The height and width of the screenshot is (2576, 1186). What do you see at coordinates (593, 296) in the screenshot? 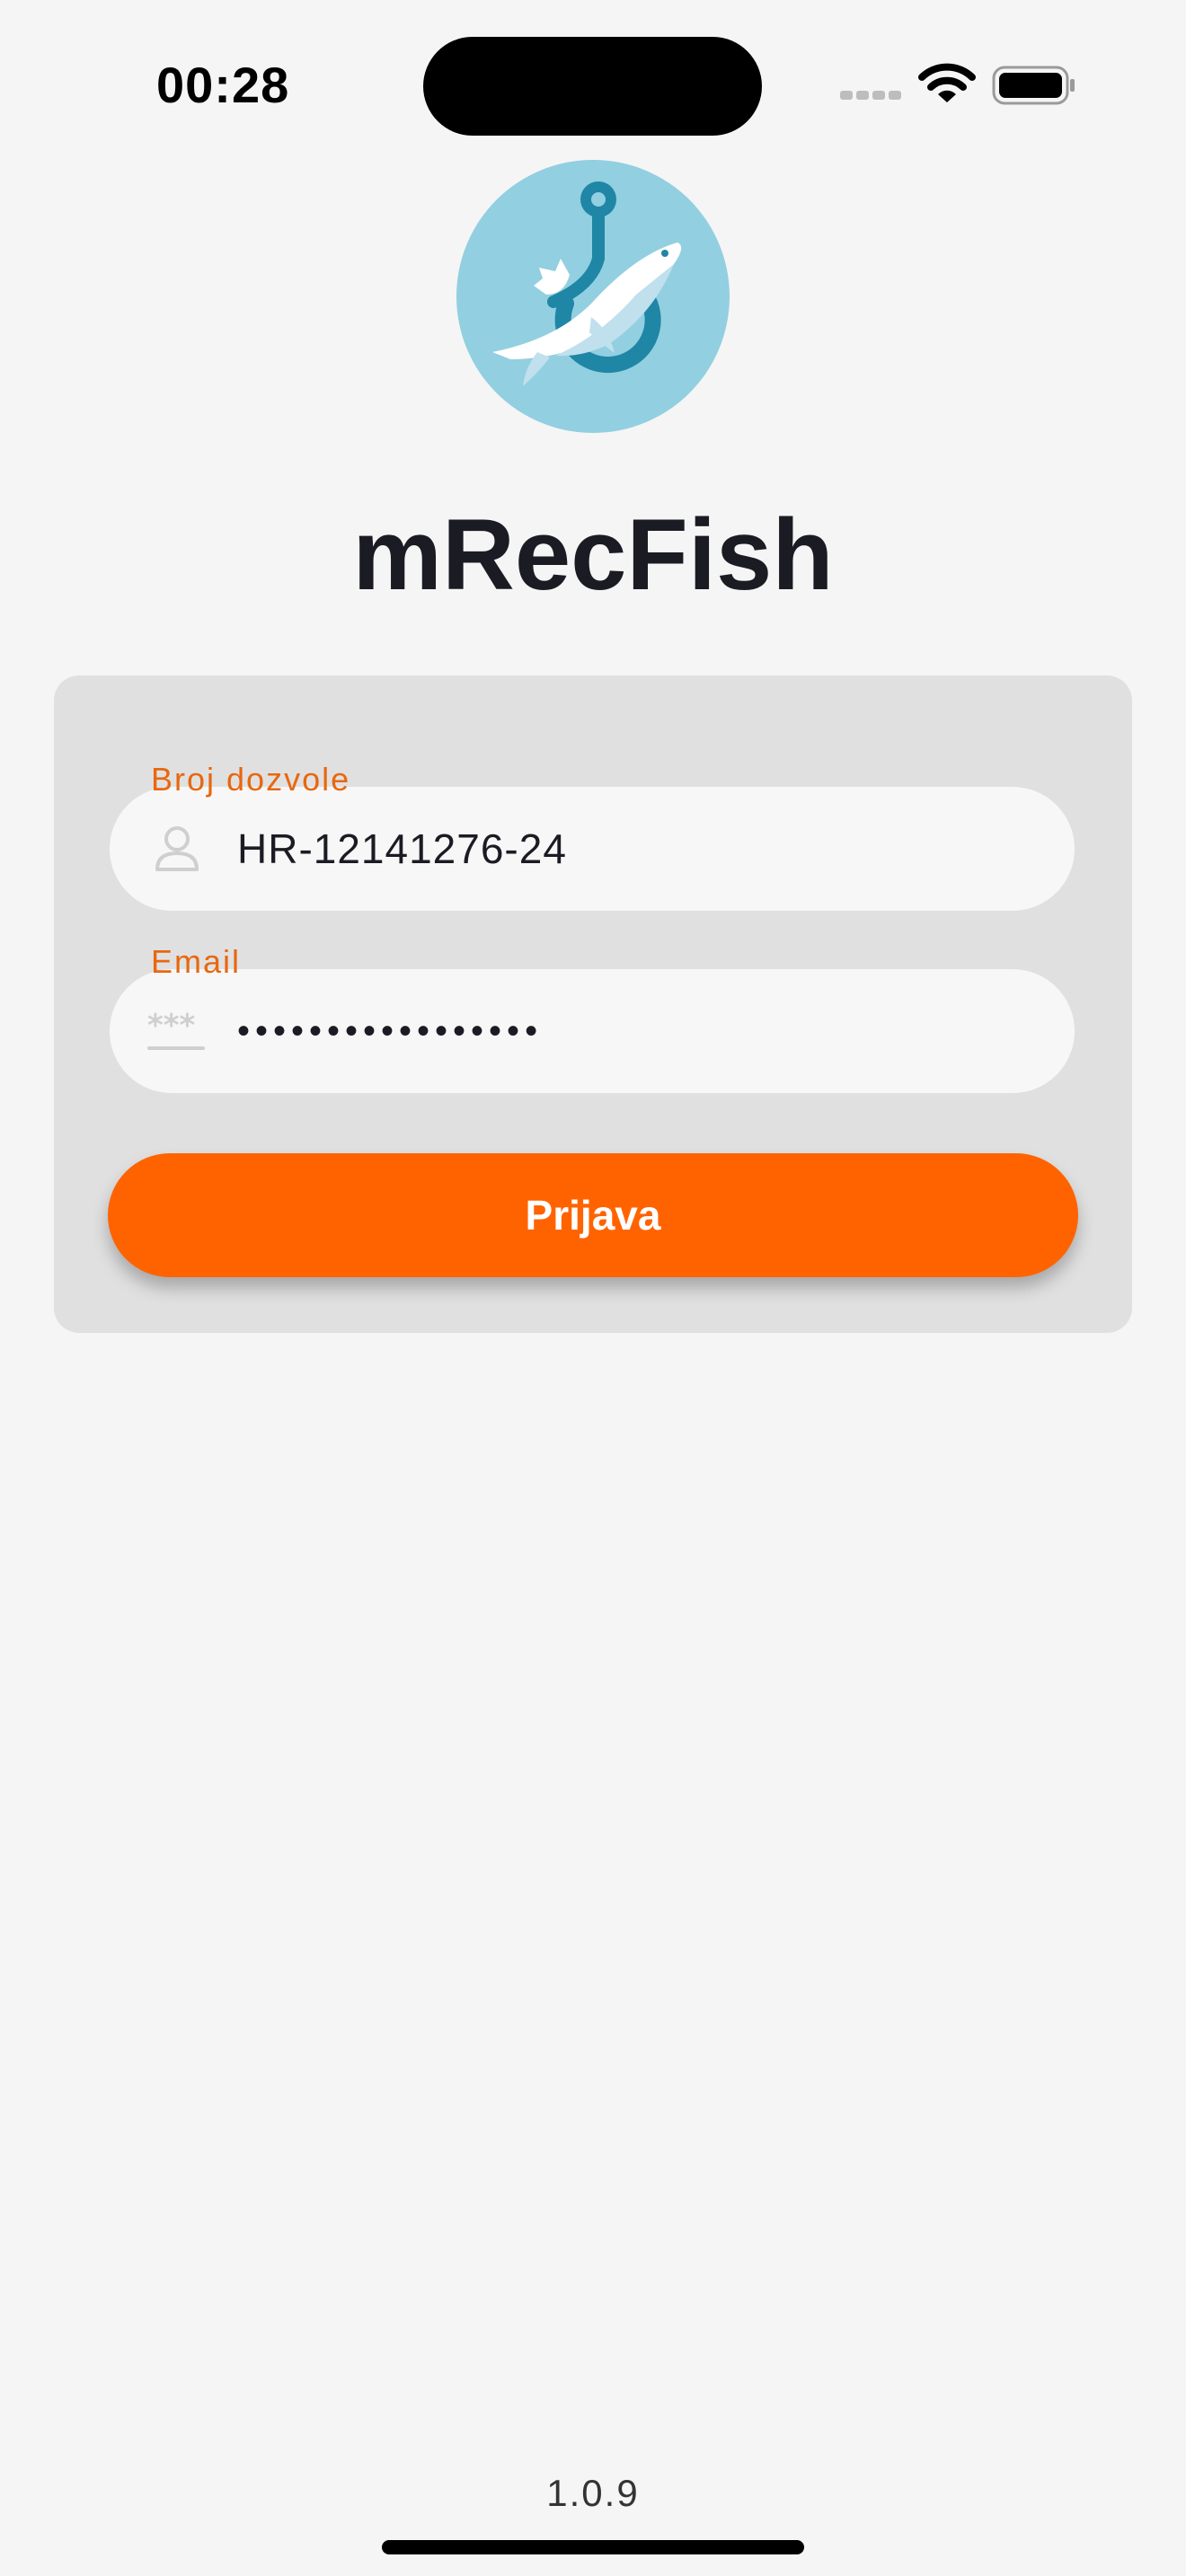
I see `fish-hook-logo-icon` at bounding box center [593, 296].